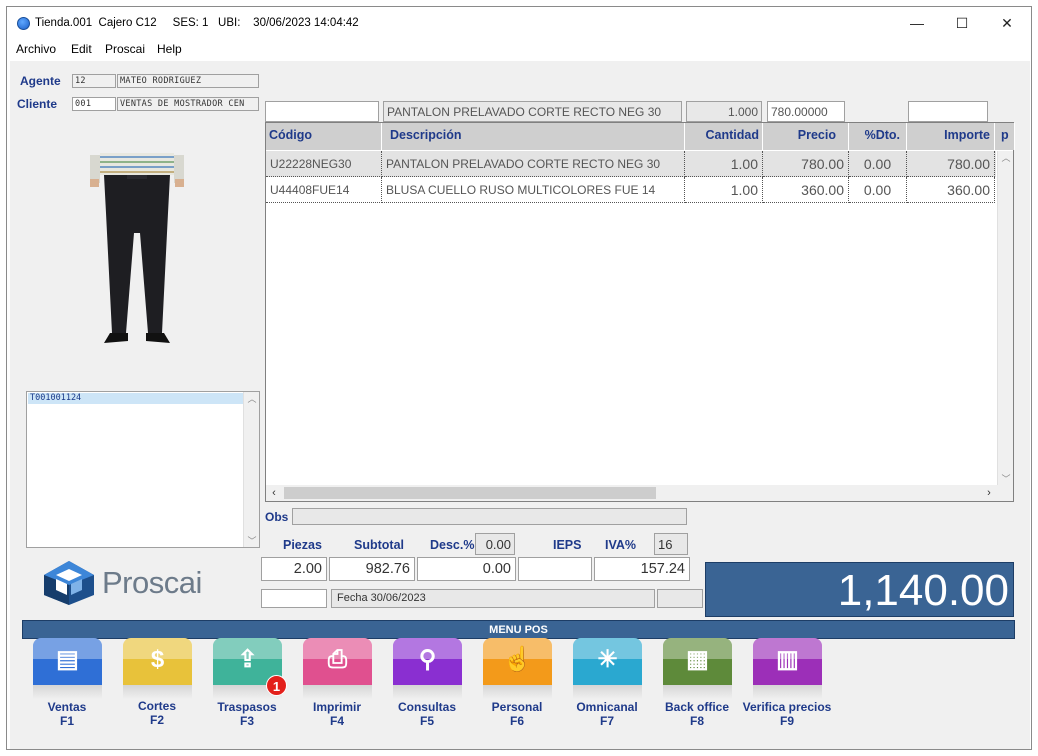 This screenshot has height=756, width=1038. I want to click on codigo-input, so click(322, 111).